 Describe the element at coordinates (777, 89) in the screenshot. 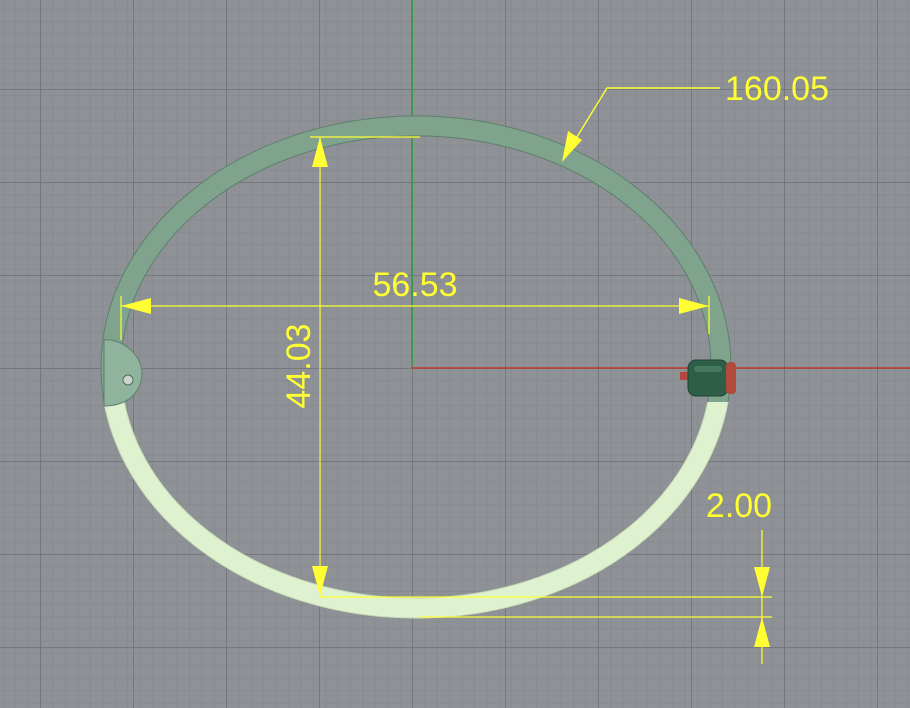

I see `perimeter-dimension-label: 160.05` at that location.